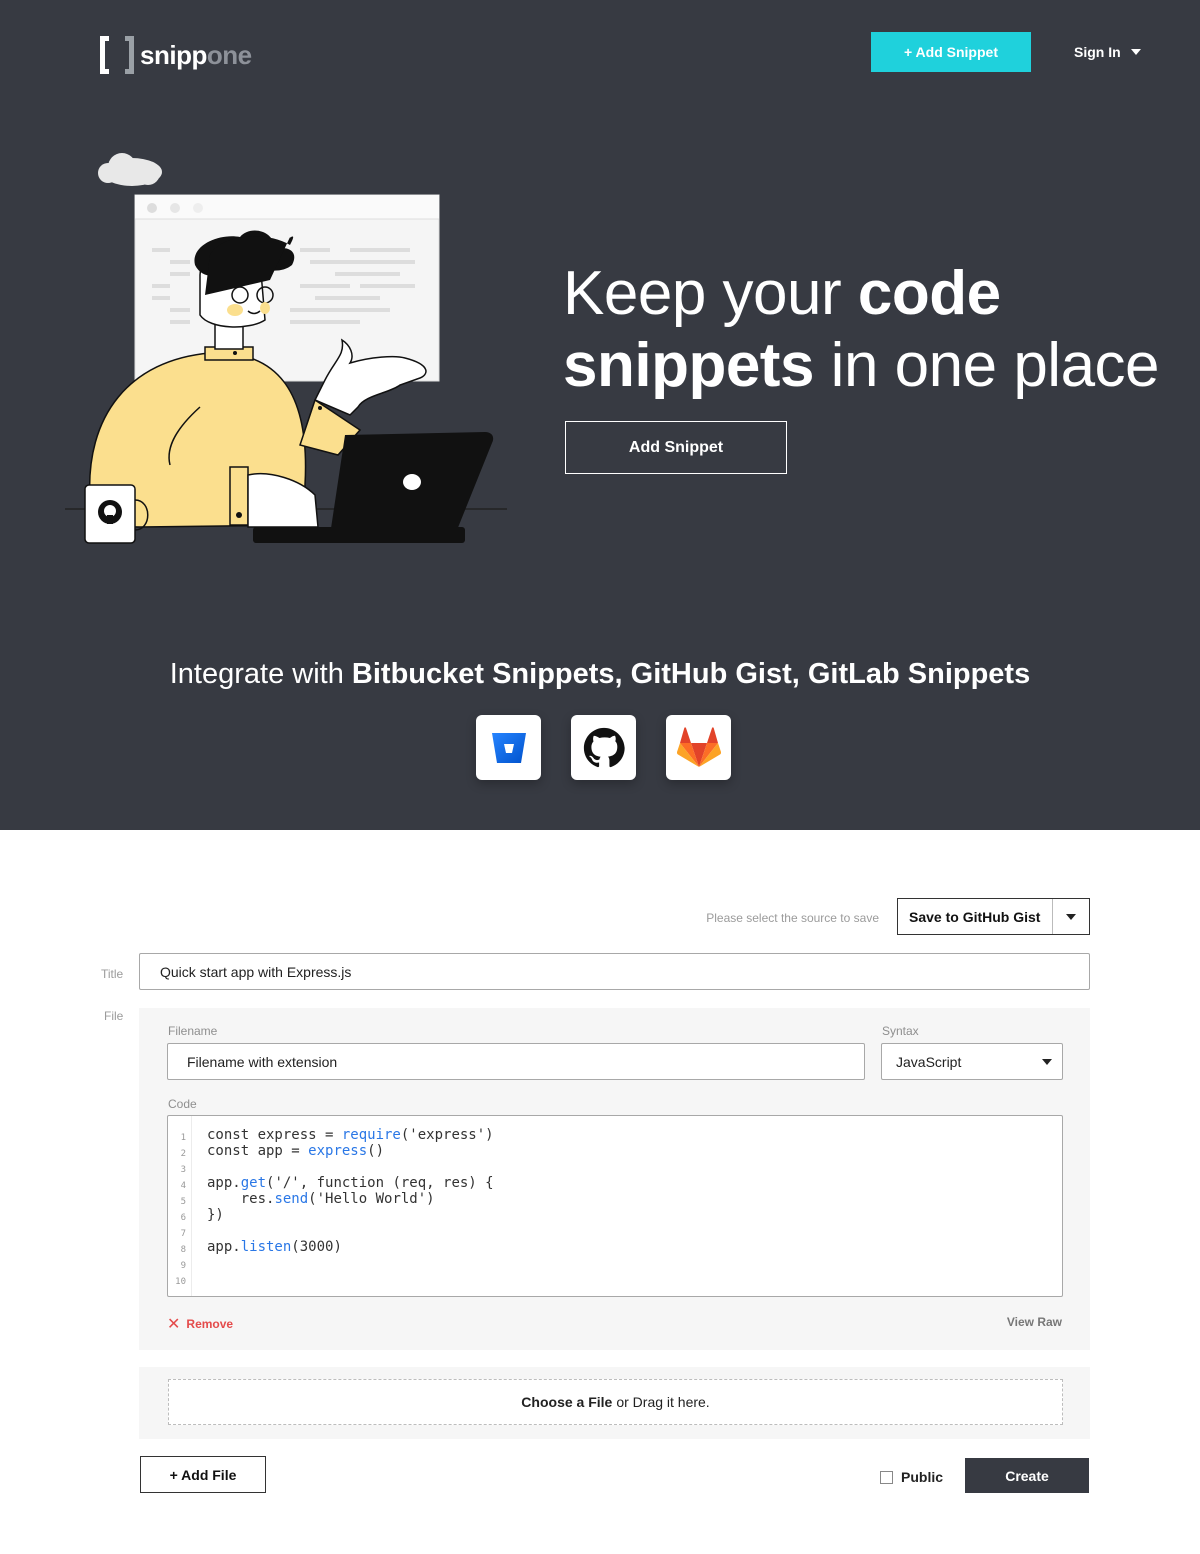  I want to click on line-number: 1, so click(183, 1138).